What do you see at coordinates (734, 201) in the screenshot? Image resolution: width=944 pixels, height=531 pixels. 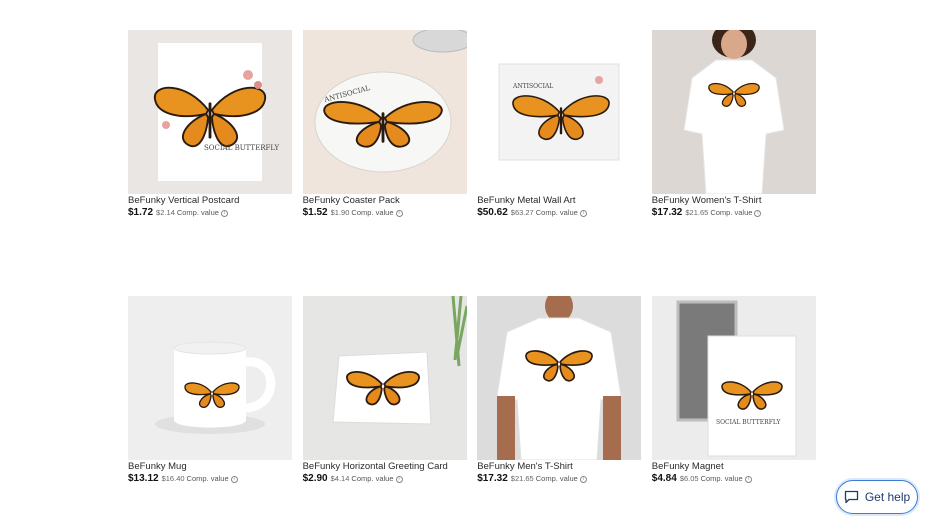 I see `product-title: BeFunky Women's T-Shirt` at bounding box center [734, 201].